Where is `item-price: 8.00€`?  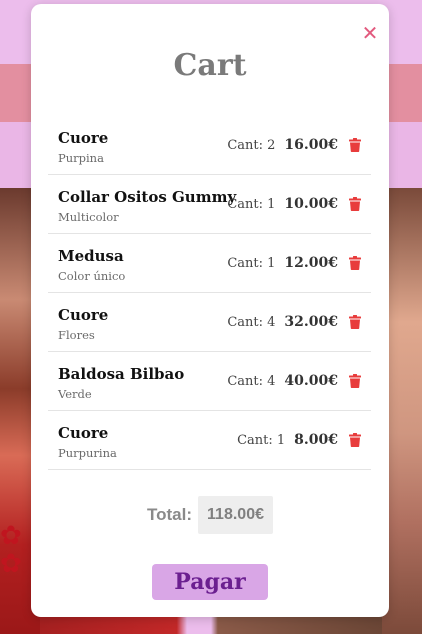
item-price: 8.00€ is located at coordinates (316, 440).